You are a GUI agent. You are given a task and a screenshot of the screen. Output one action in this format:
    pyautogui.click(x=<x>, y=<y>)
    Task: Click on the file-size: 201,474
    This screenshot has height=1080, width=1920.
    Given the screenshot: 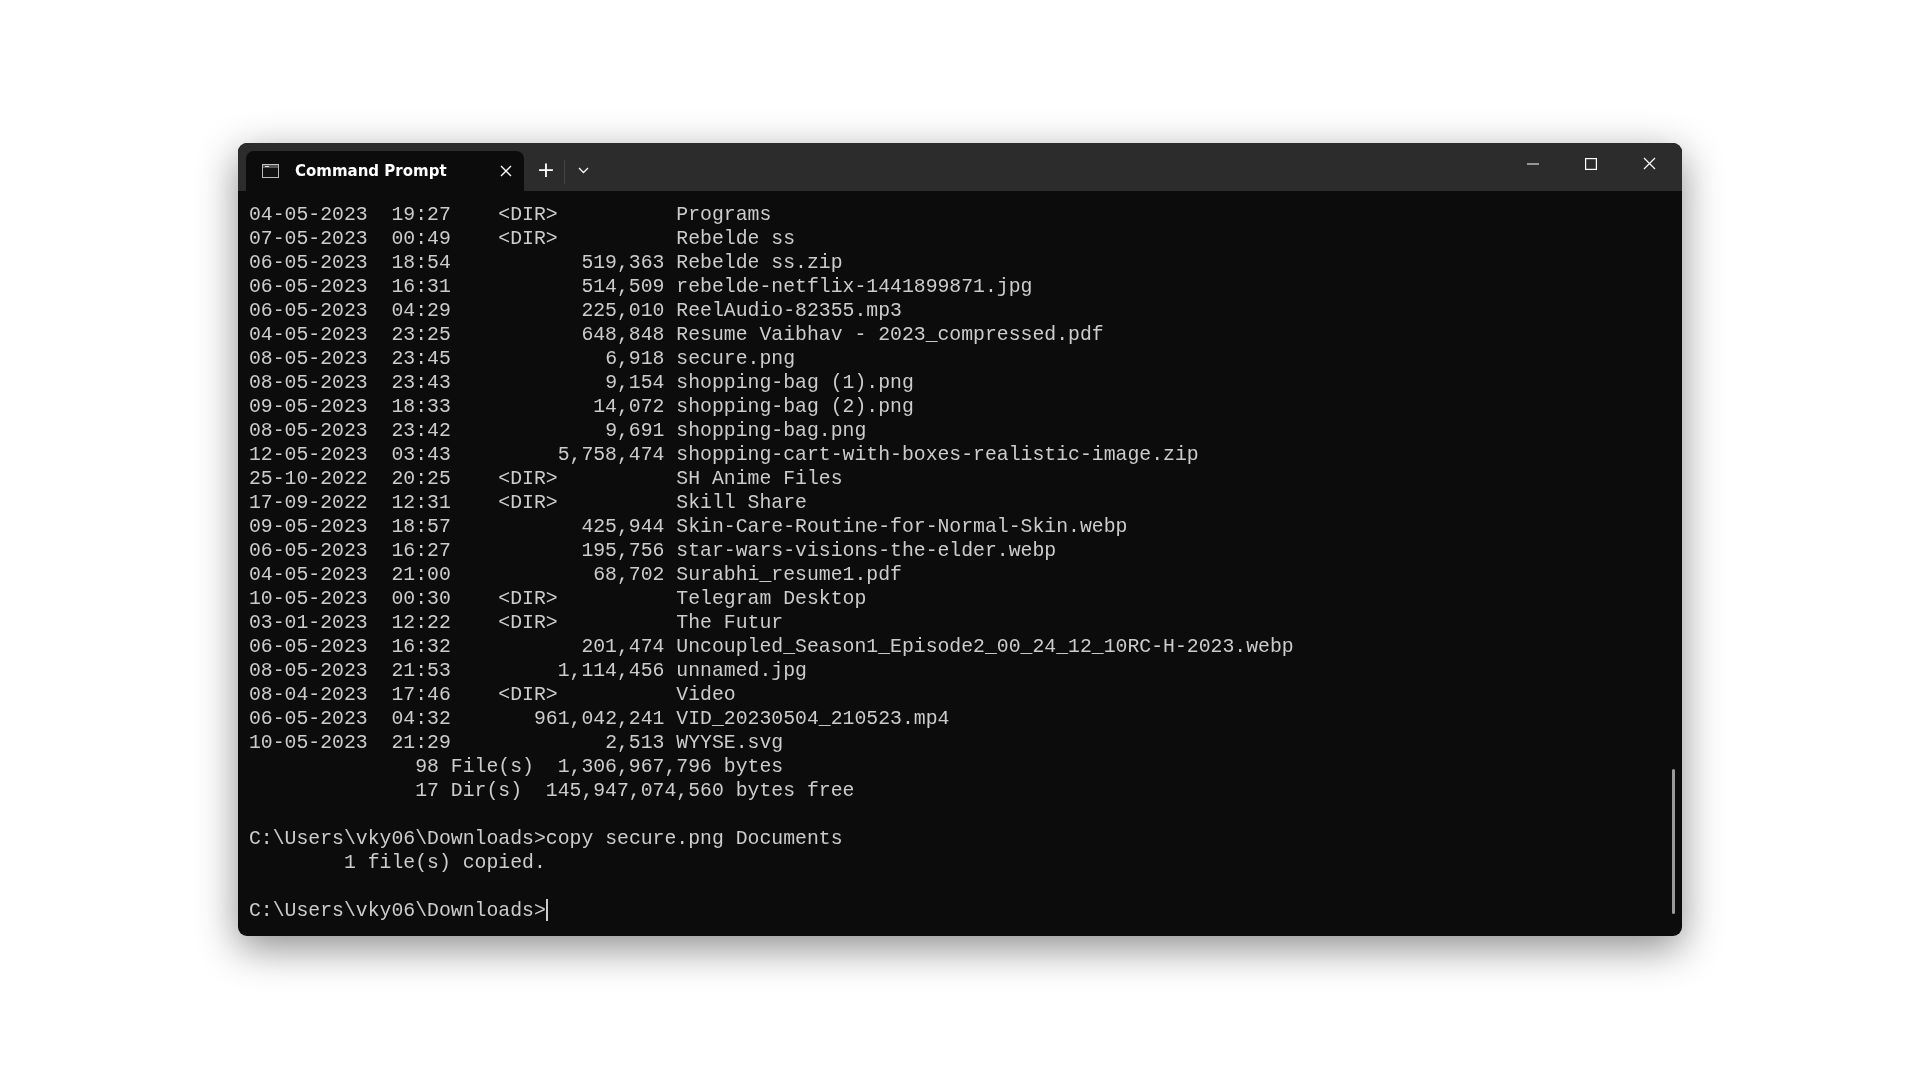 What is the action you would take?
    pyautogui.click(x=623, y=647)
    